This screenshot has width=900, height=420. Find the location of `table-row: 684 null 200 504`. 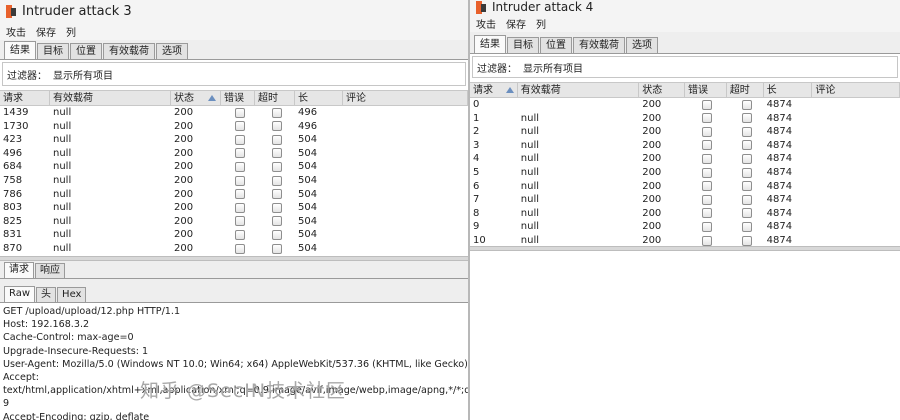

table-row: 684 null 200 504 is located at coordinates (234, 167).